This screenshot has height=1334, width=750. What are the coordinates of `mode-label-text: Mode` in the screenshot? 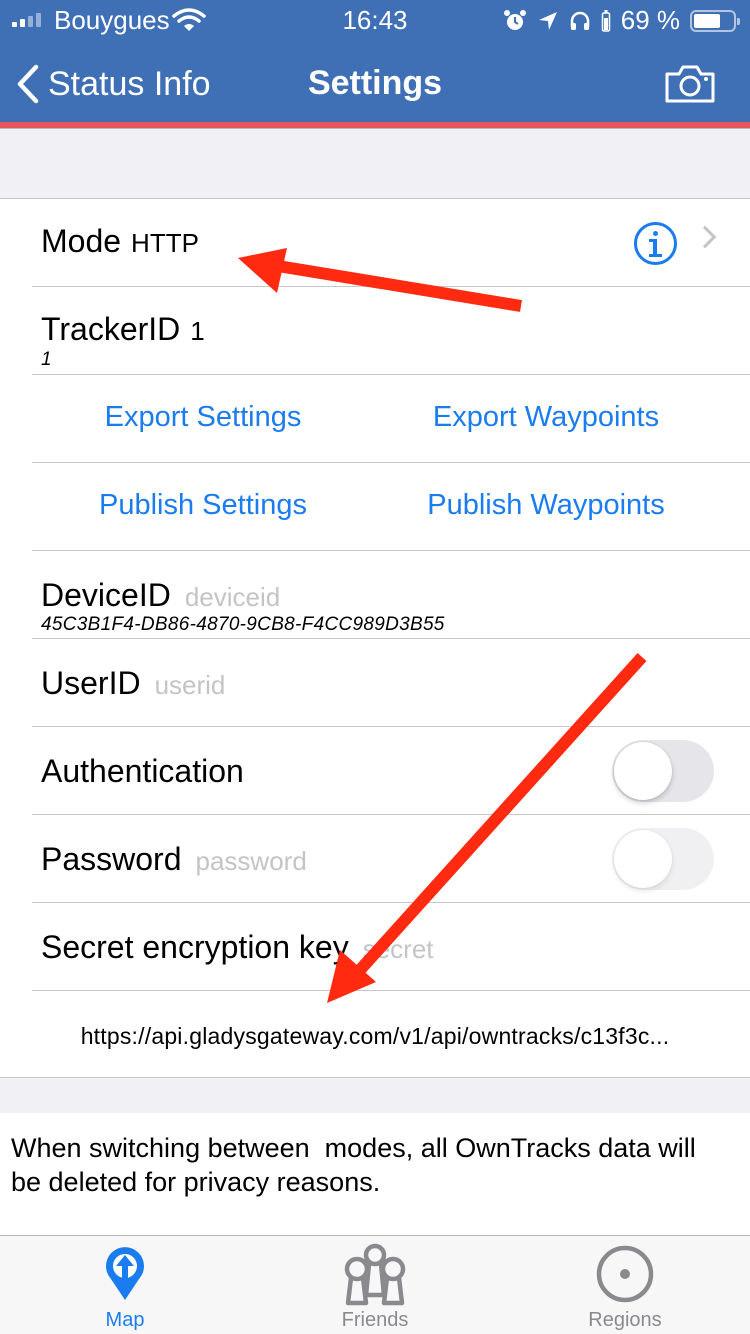 It's located at (81, 241).